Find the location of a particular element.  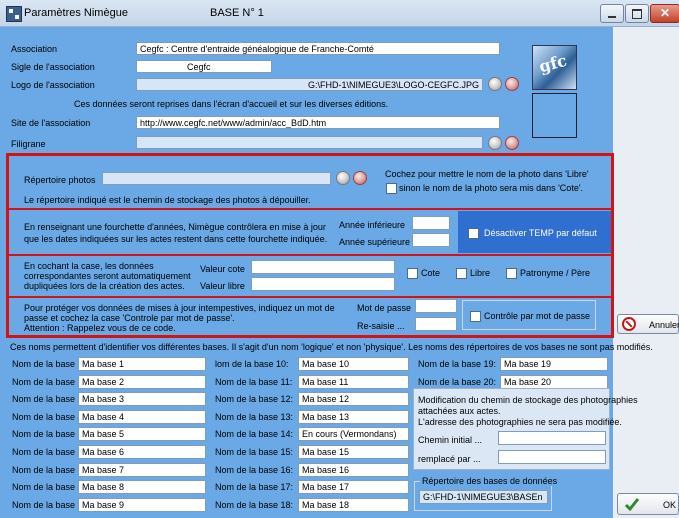

replaced-path-field is located at coordinates (552, 457).